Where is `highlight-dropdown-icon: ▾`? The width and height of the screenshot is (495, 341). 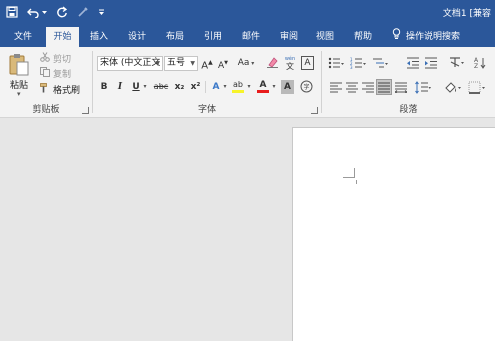 highlight-dropdown-icon: ▾ is located at coordinates (249, 87).